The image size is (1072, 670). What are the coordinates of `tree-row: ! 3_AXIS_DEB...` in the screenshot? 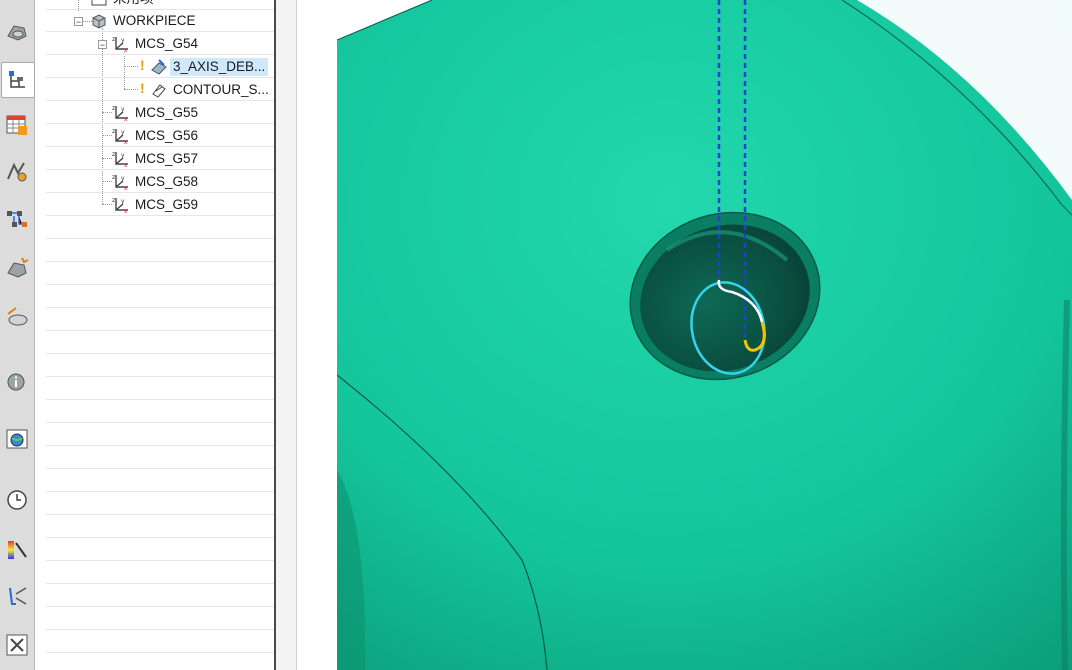 It's located at (160, 67).